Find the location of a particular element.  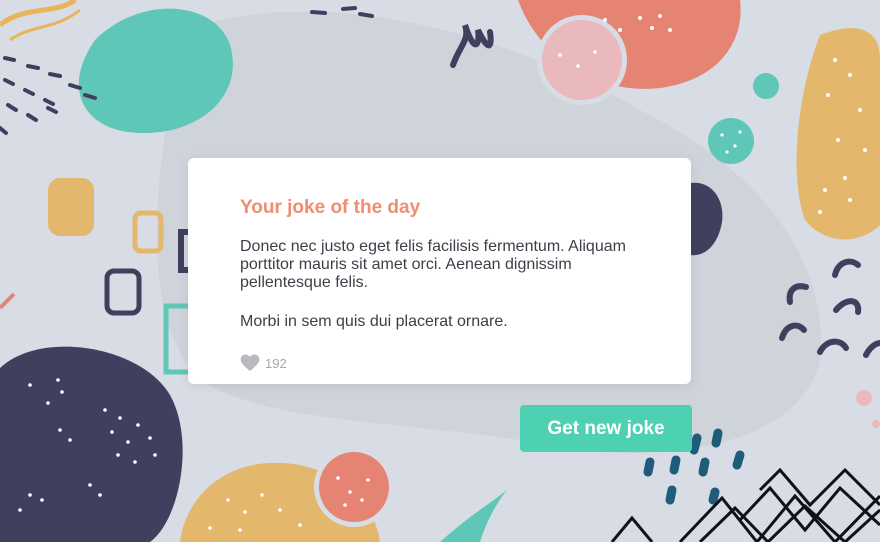

heart-icon is located at coordinates (250, 363).